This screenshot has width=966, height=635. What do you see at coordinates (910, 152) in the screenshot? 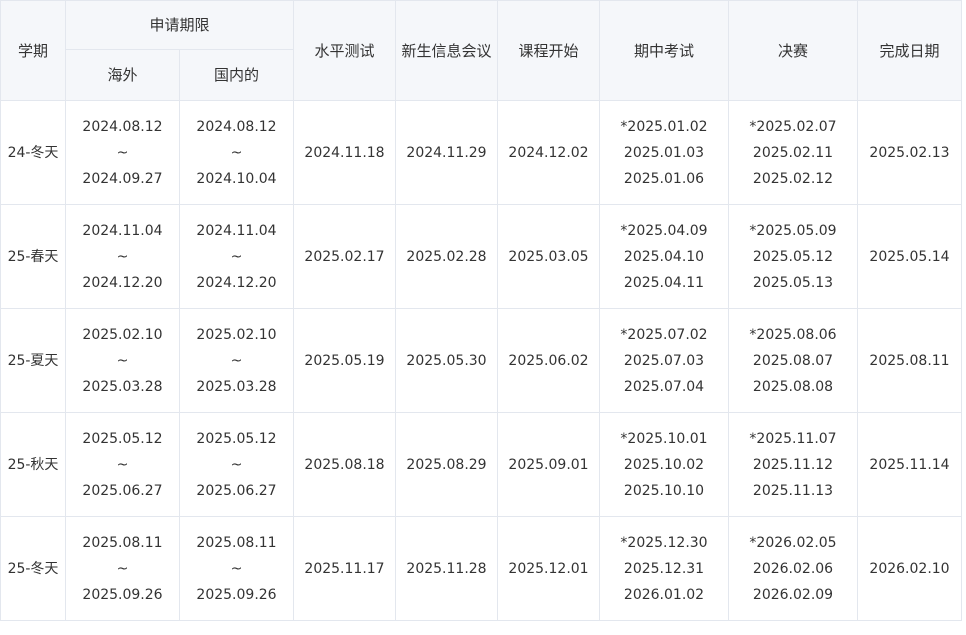
I see `cell-completion: 2025.02.13` at bounding box center [910, 152].